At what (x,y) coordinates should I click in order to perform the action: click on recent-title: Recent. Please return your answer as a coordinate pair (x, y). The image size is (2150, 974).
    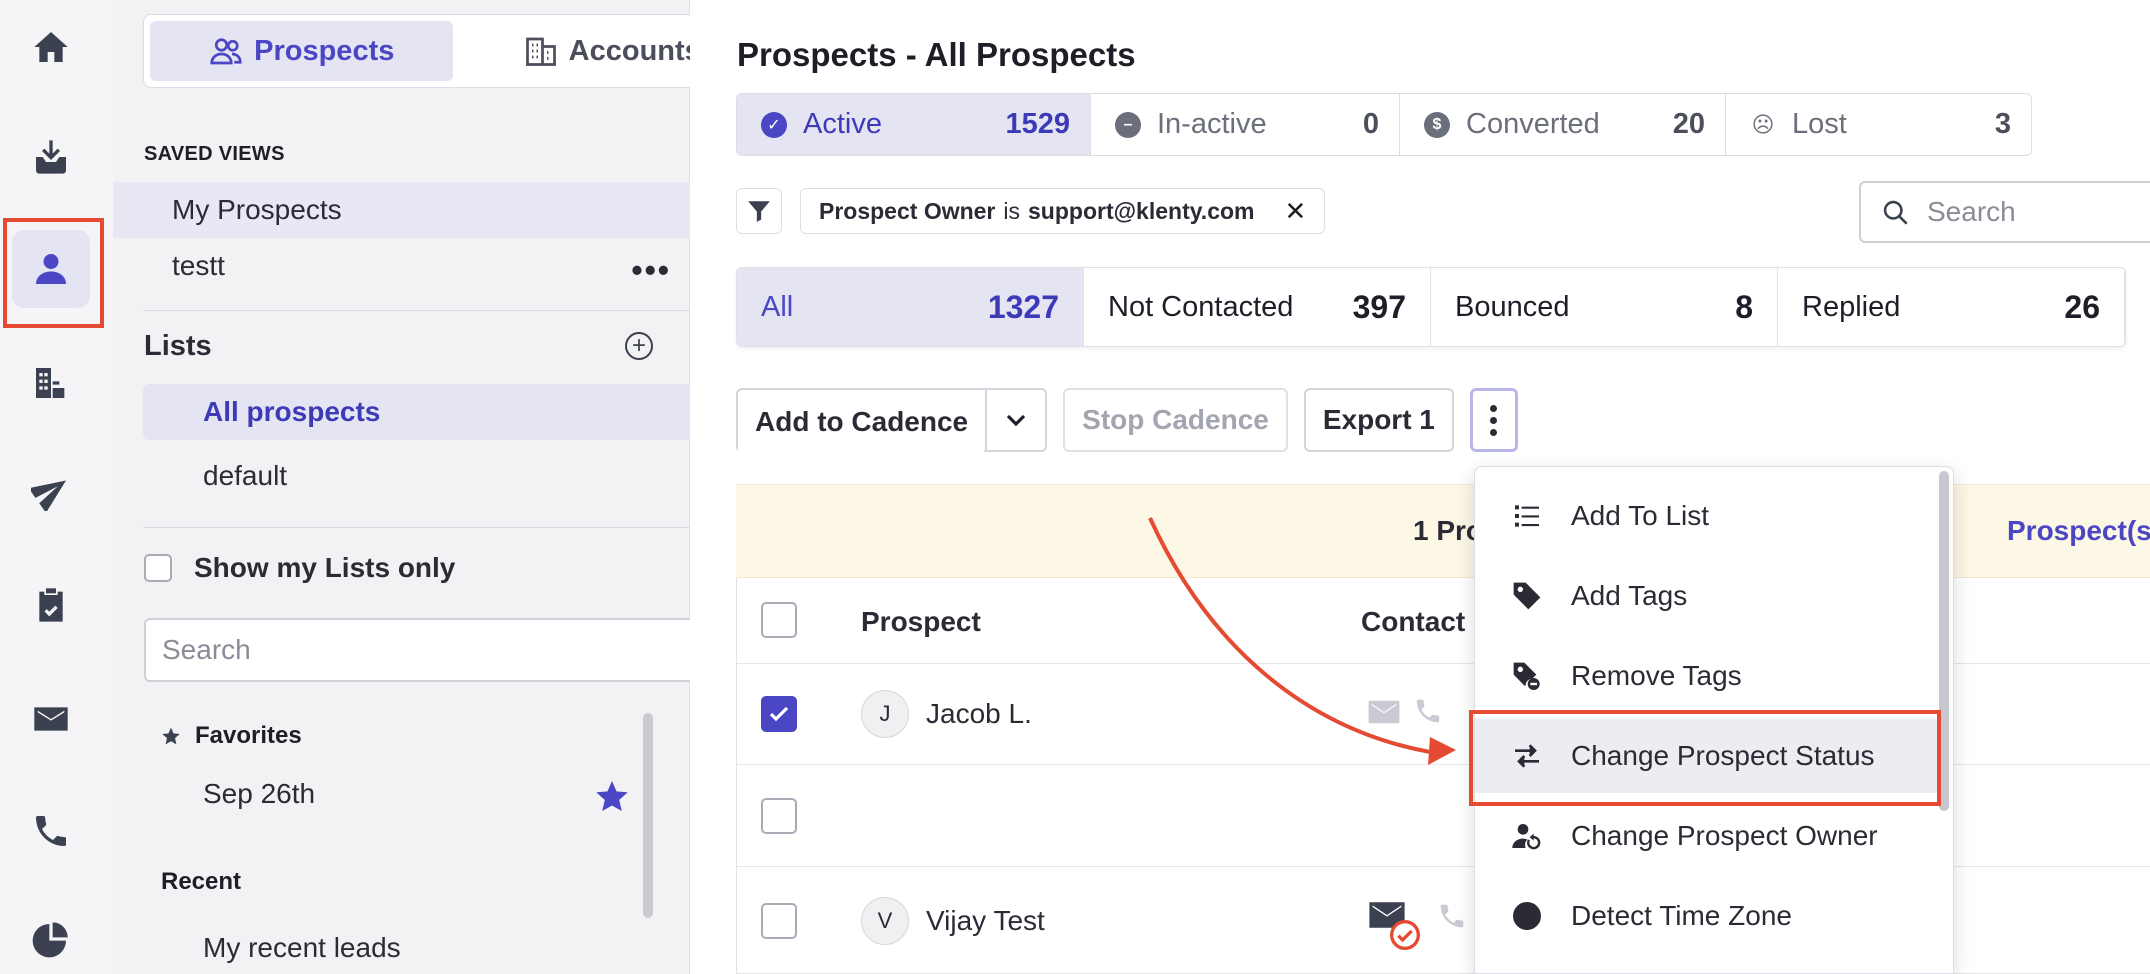
    Looking at the image, I should click on (201, 881).